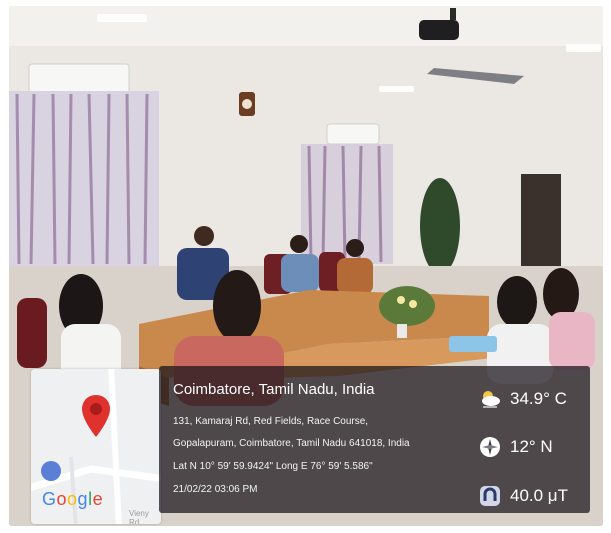 The width and height of the screenshot is (611, 533). Describe the element at coordinates (539, 495) in the screenshot. I see `magnetic-value: 40.0 μT` at that location.